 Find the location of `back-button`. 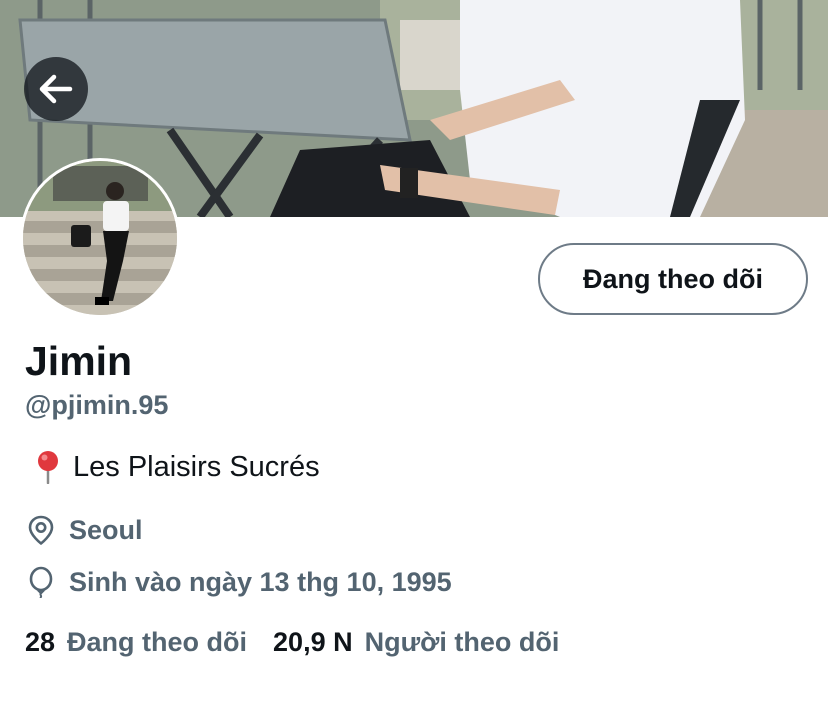

back-button is located at coordinates (56, 89).